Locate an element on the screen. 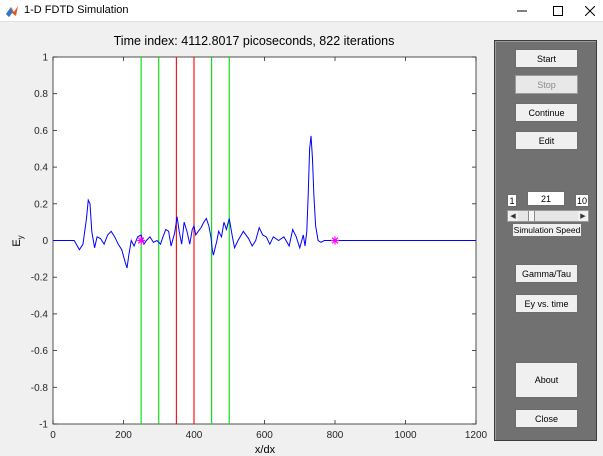  y-axis-label: Ey is located at coordinates (18, 240).